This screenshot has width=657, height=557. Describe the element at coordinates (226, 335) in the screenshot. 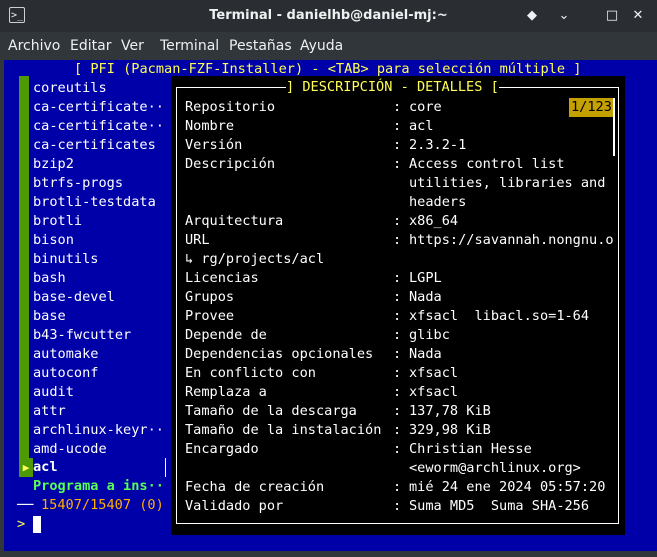

I see `detail-label: Depende de` at that location.